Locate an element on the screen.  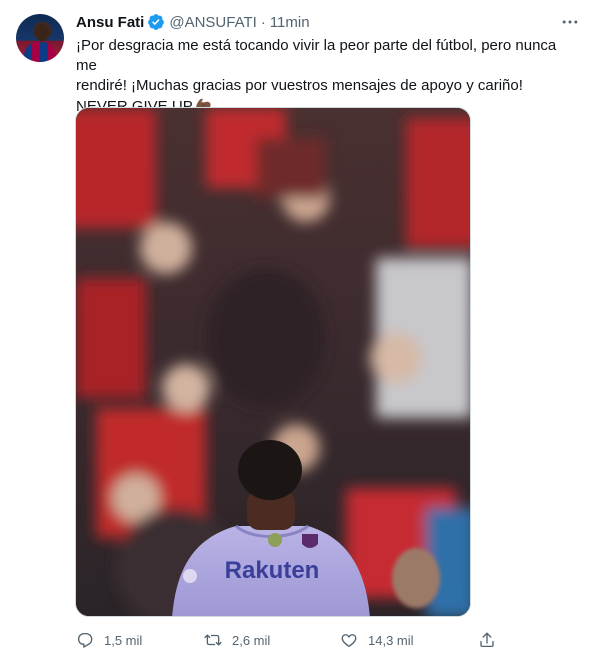
more-horizontal-icon is located at coordinates (570, 22).